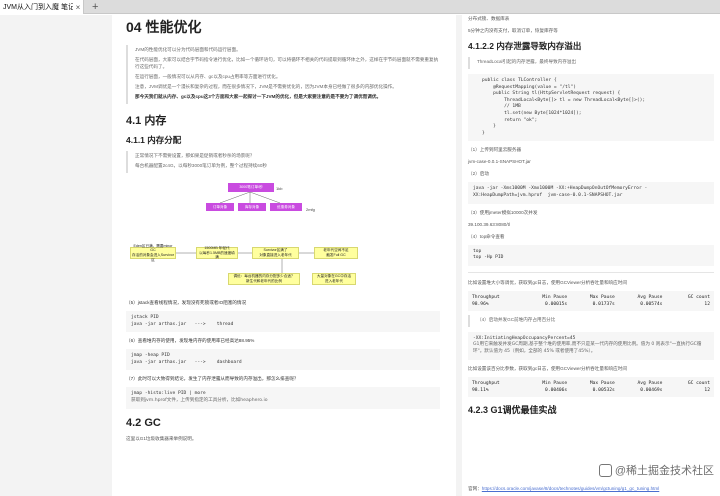  I want to click on reference-label: 官网：, so click(475, 488).